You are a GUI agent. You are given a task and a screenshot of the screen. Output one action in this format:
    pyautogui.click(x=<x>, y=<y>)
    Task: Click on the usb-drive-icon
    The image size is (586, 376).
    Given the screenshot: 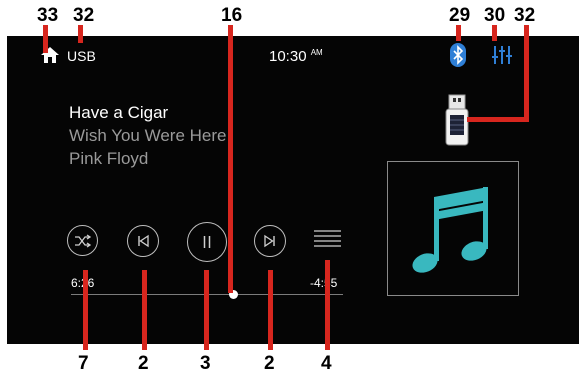 What is the action you would take?
    pyautogui.click(x=457, y=120)
    